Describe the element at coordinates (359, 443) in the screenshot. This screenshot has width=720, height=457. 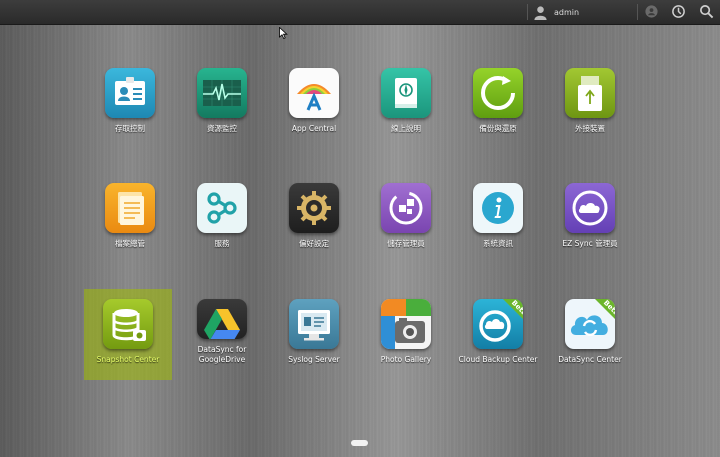
I see `page-indicator` at that location.